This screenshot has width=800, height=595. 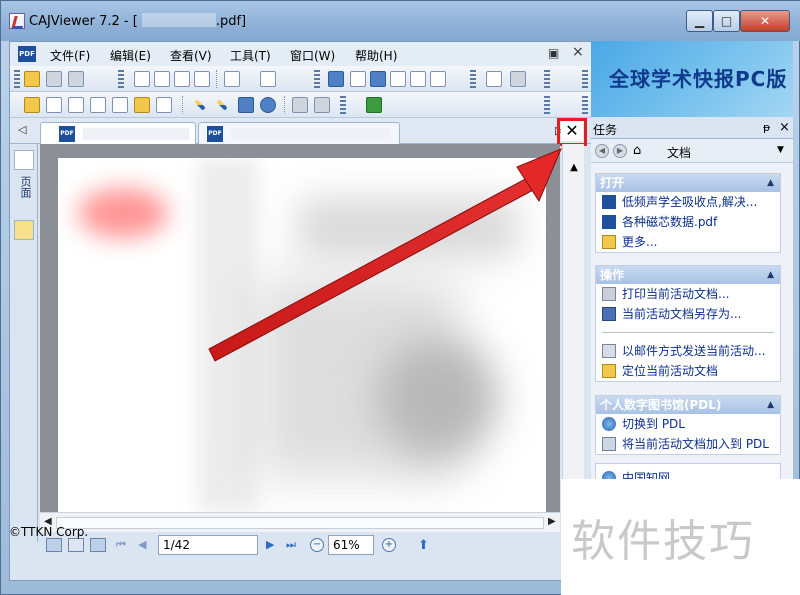 What do you see at coordinates (70, 55) in the screenshot?
I see `menu-file: 文件(F)` at bounding box center [70, 55].